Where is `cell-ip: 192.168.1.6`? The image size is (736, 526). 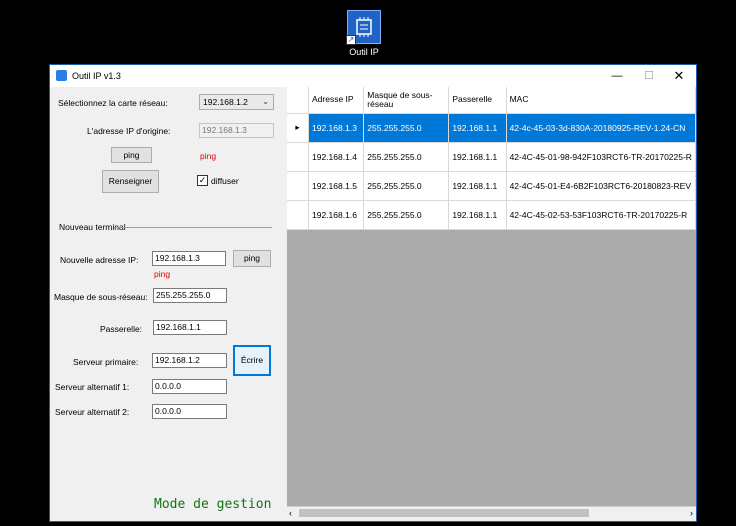 cell-ip: 192.168.1.6 is located at coordinates (336, 215).